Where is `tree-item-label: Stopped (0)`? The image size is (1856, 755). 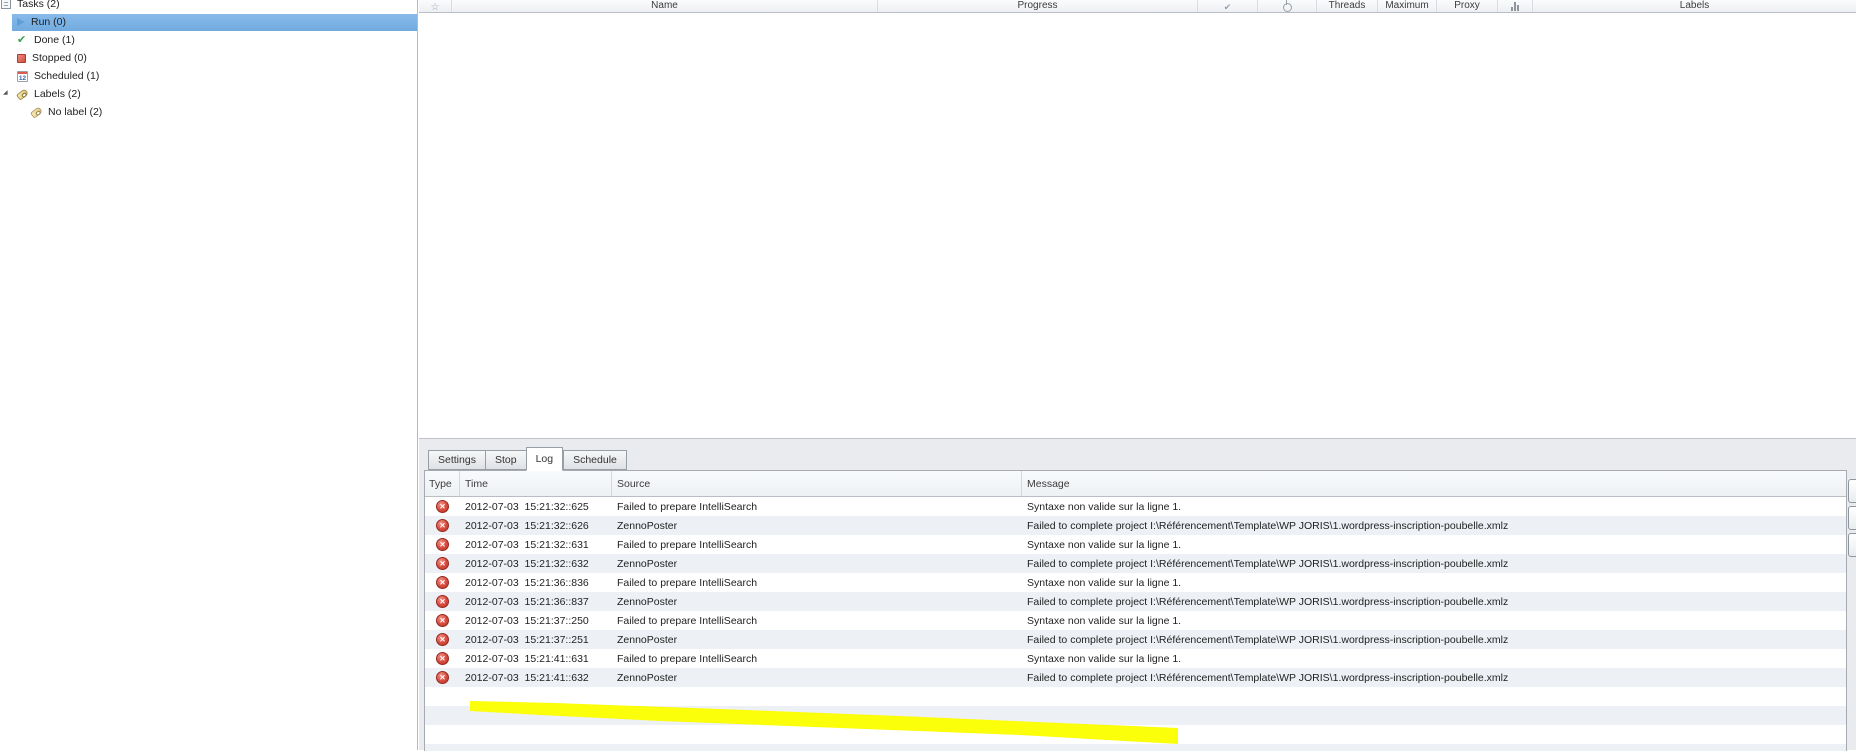
tree-item-label: Stopped (0) is located at coordinates (59, 58).